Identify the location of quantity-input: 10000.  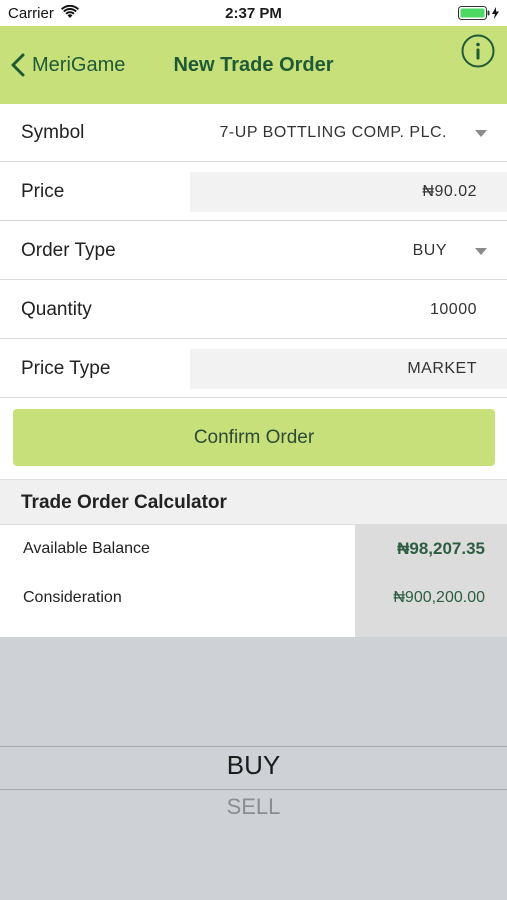
(453, 310).